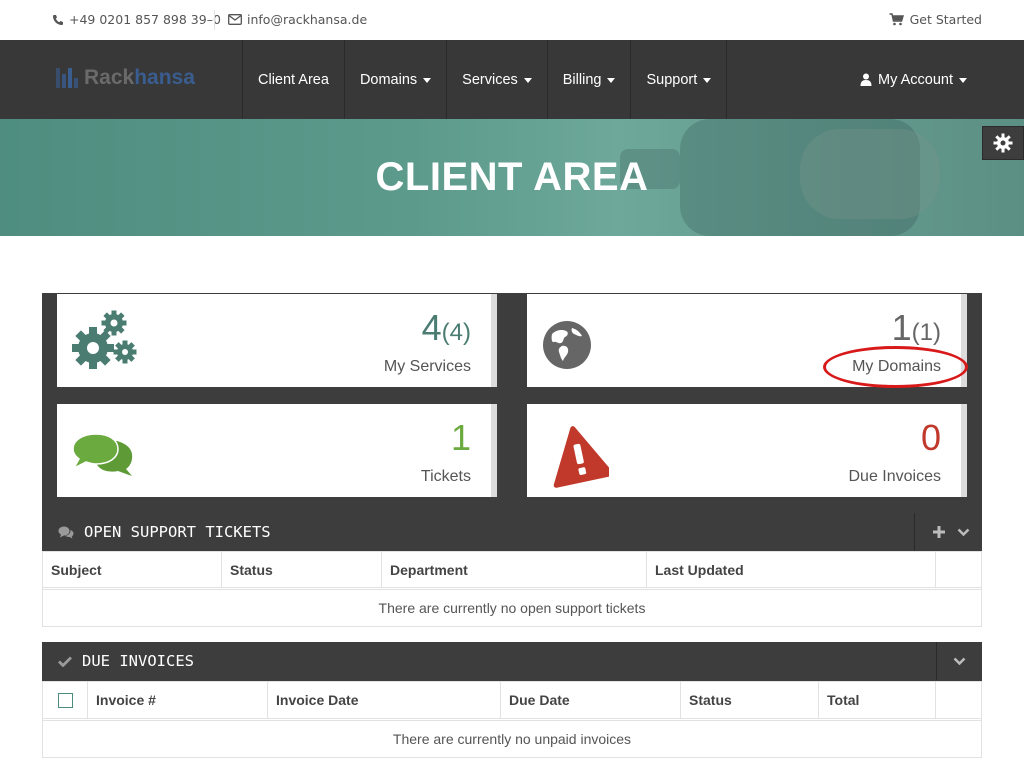  I want to click on email-contact: info@rackhansa.de, so click(297, 19).